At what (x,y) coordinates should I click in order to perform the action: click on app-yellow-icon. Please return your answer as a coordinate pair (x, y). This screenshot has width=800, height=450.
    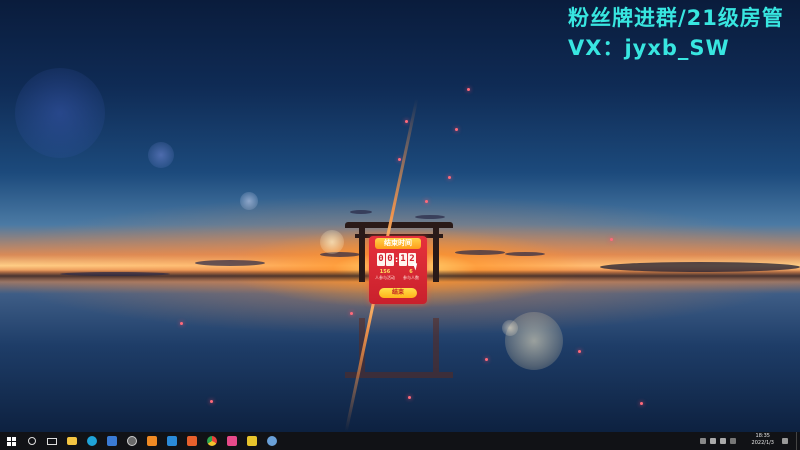
    Looking at the image, I should click on (252, 441).